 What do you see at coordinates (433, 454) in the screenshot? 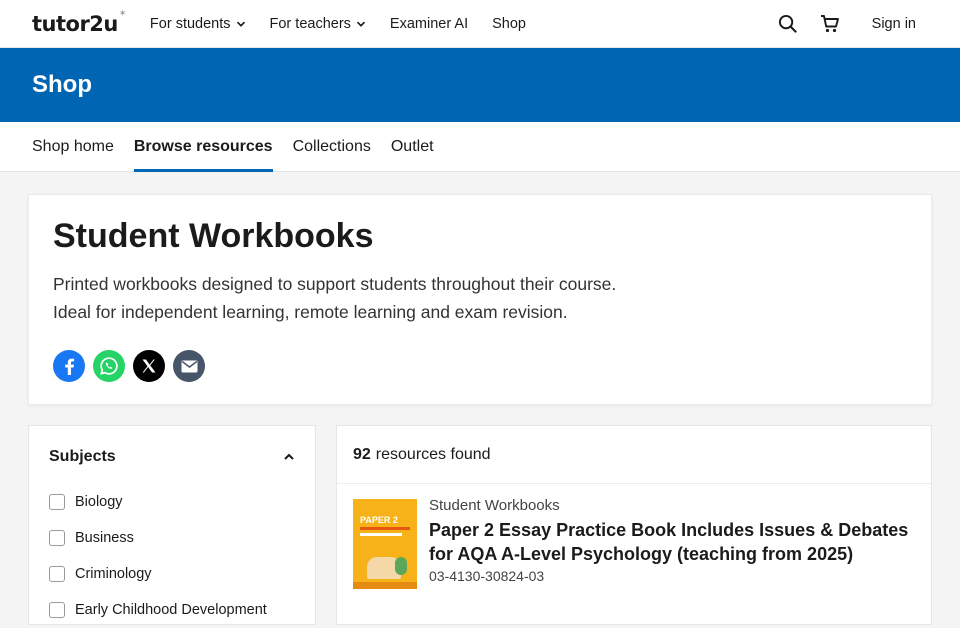
I see `results-count-suffix: resources found` at bounding box center [433, 454].